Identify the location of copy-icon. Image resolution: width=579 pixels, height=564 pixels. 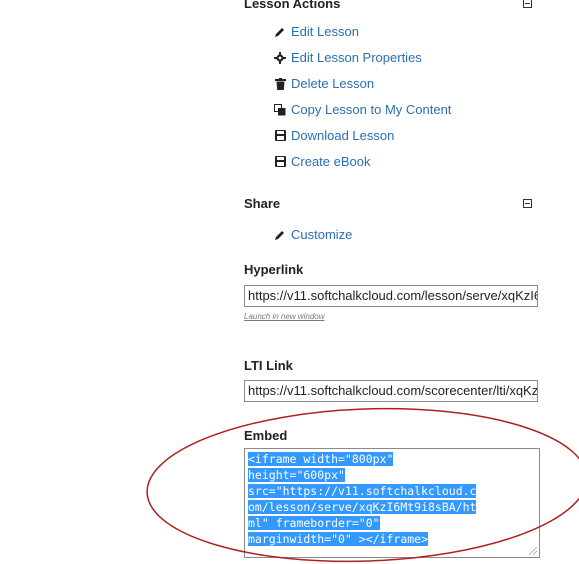
(280, 110).